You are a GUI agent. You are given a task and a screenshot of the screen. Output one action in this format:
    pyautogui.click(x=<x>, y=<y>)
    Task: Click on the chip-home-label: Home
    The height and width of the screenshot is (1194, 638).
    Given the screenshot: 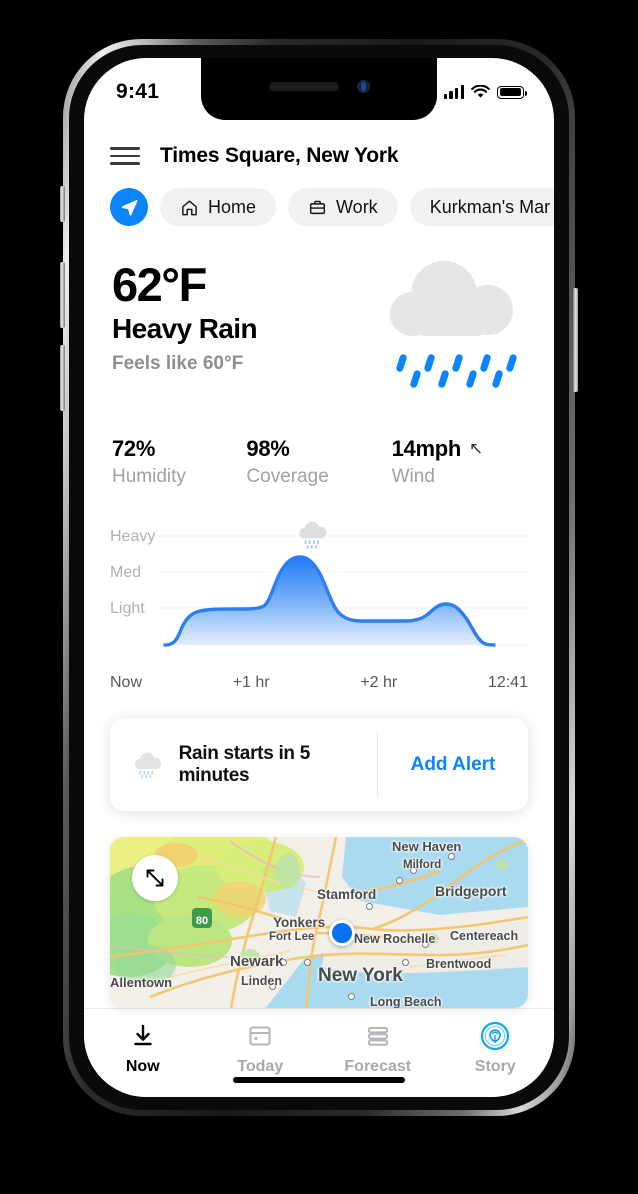 What is the action you would take?
    pyautogui.click(x=232, y=206)
    